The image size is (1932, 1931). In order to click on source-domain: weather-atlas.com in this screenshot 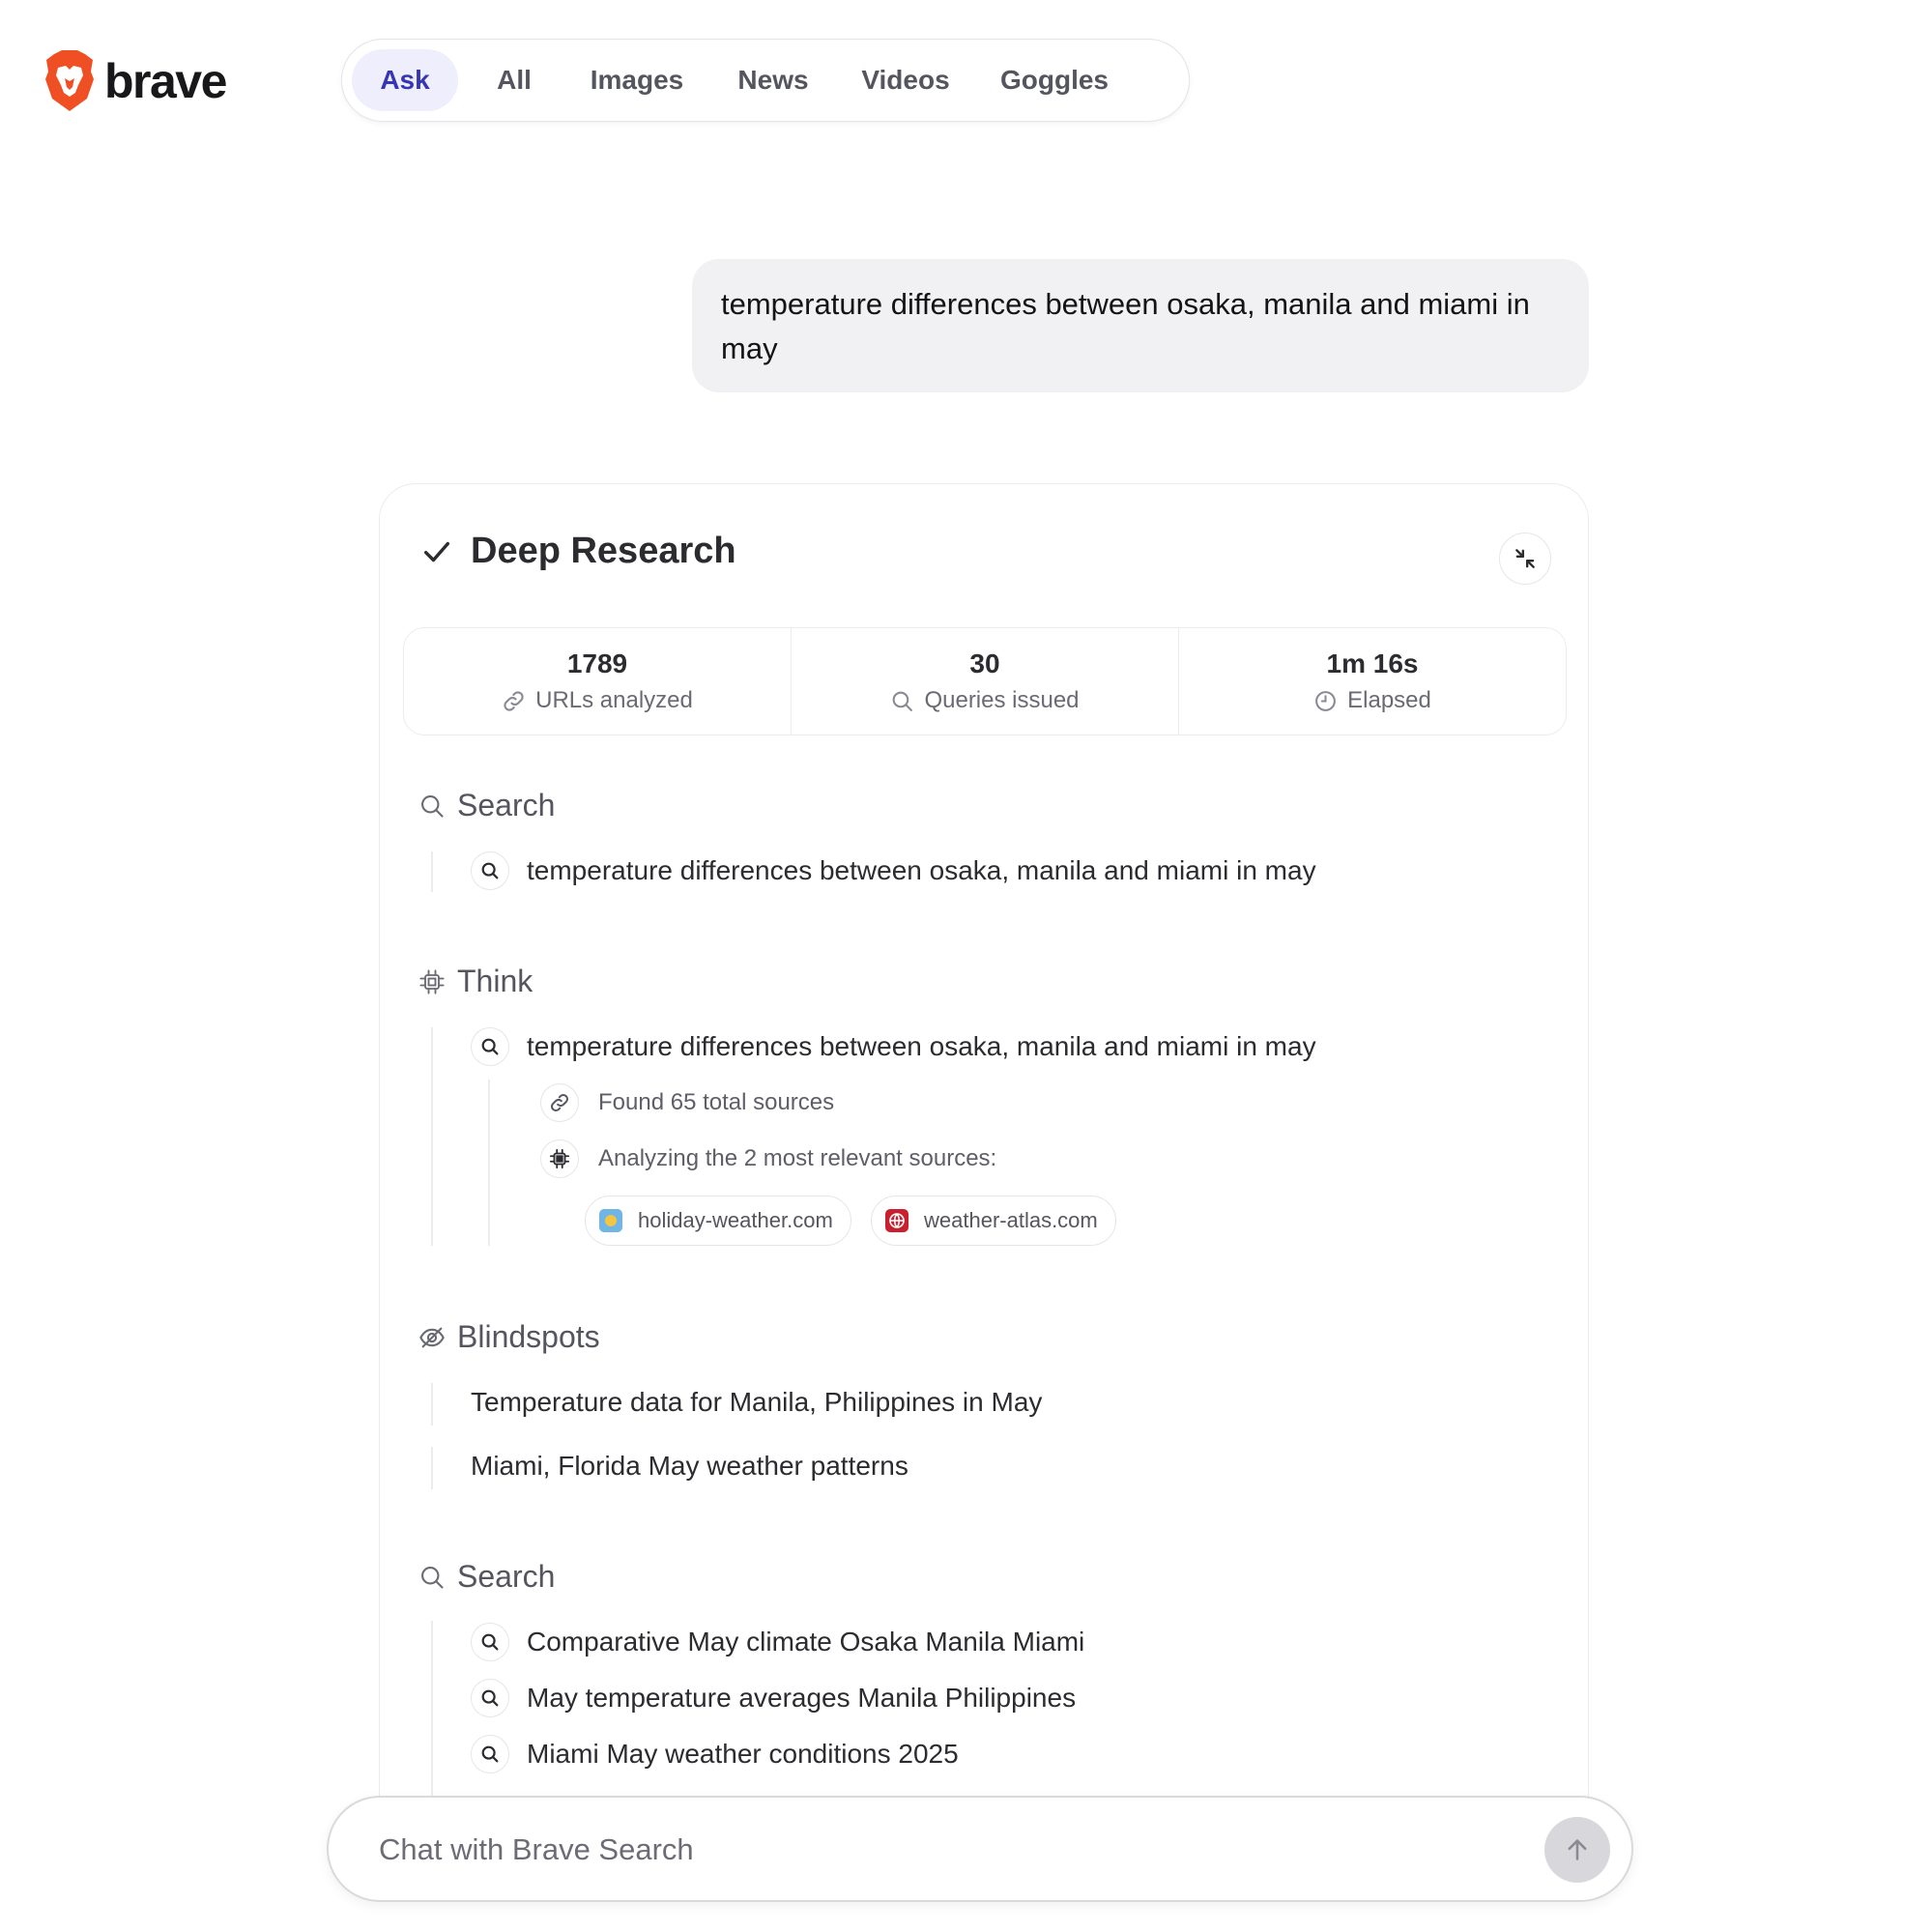, I will do `click(1011, 1220)`.